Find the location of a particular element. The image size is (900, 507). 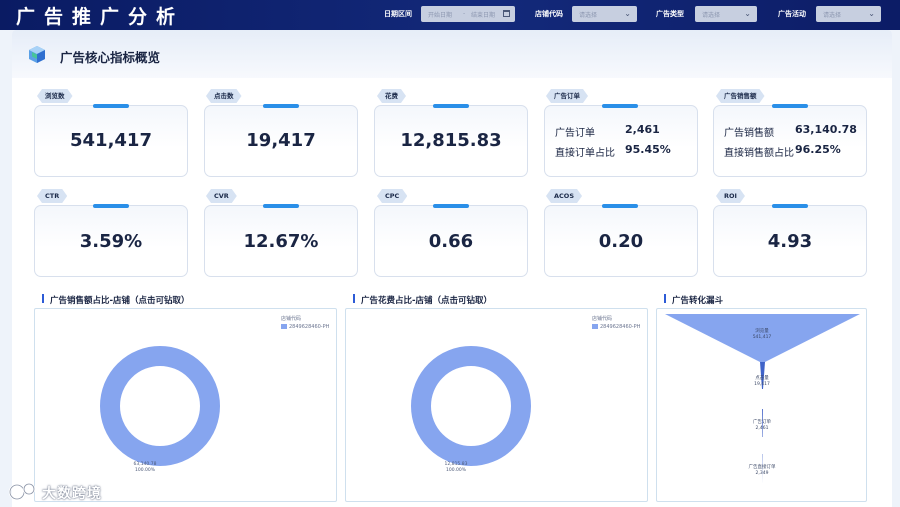

kpi-value: 541,417 is located at coordinates (111, 140).